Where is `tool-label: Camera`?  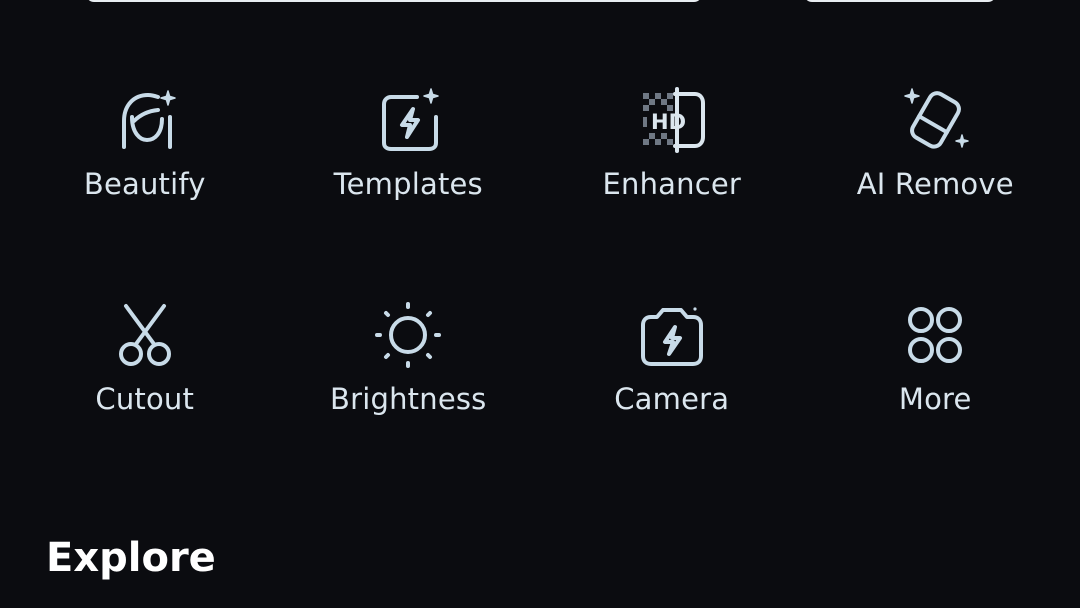 tool-label: Camera is located at coordinates (672, 399).